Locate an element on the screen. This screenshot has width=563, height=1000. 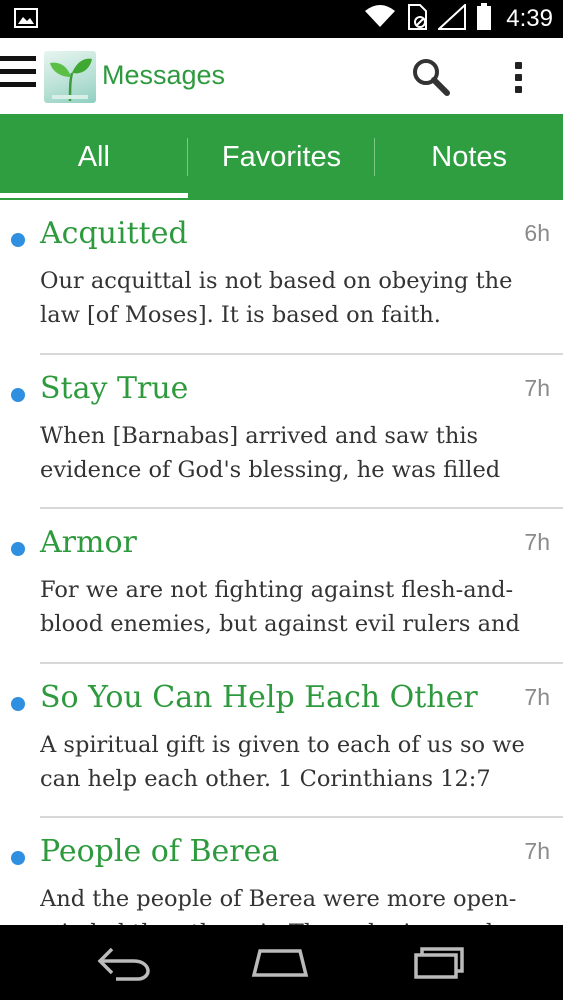
message-title: Acquitted is located at coordinates (114, 233).